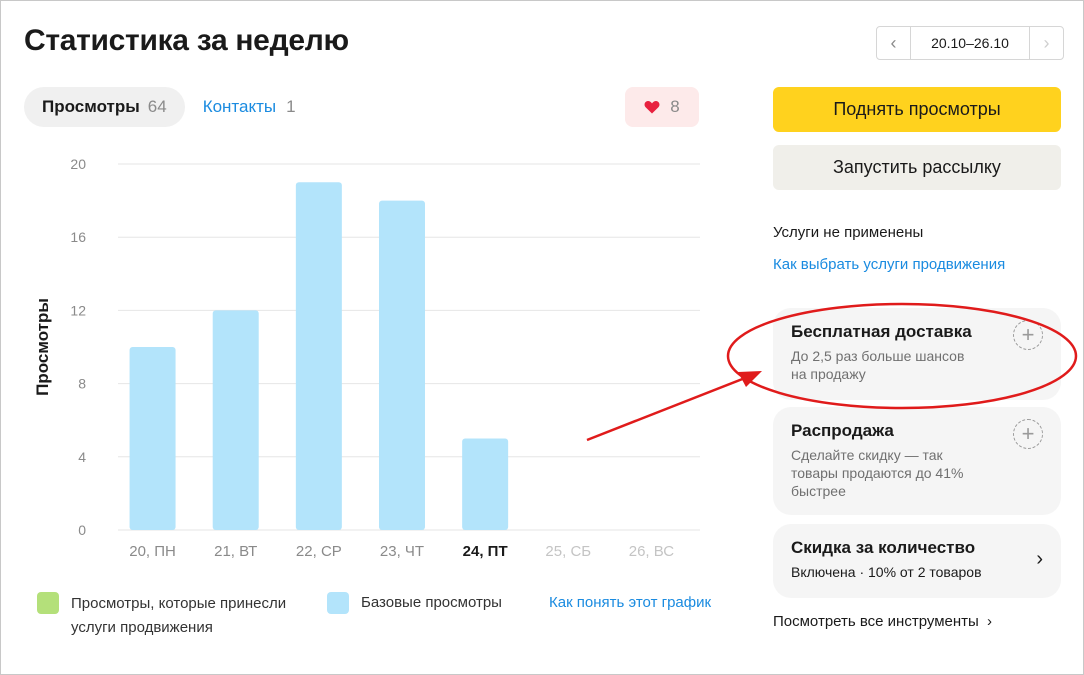 Image resolution: width=1084 pixels, height=675 pixels. What do you see at coordinates (91, 106) in the screenshot?
I see `tab-views-label: Просмотры` at bounding box center [91, 106].